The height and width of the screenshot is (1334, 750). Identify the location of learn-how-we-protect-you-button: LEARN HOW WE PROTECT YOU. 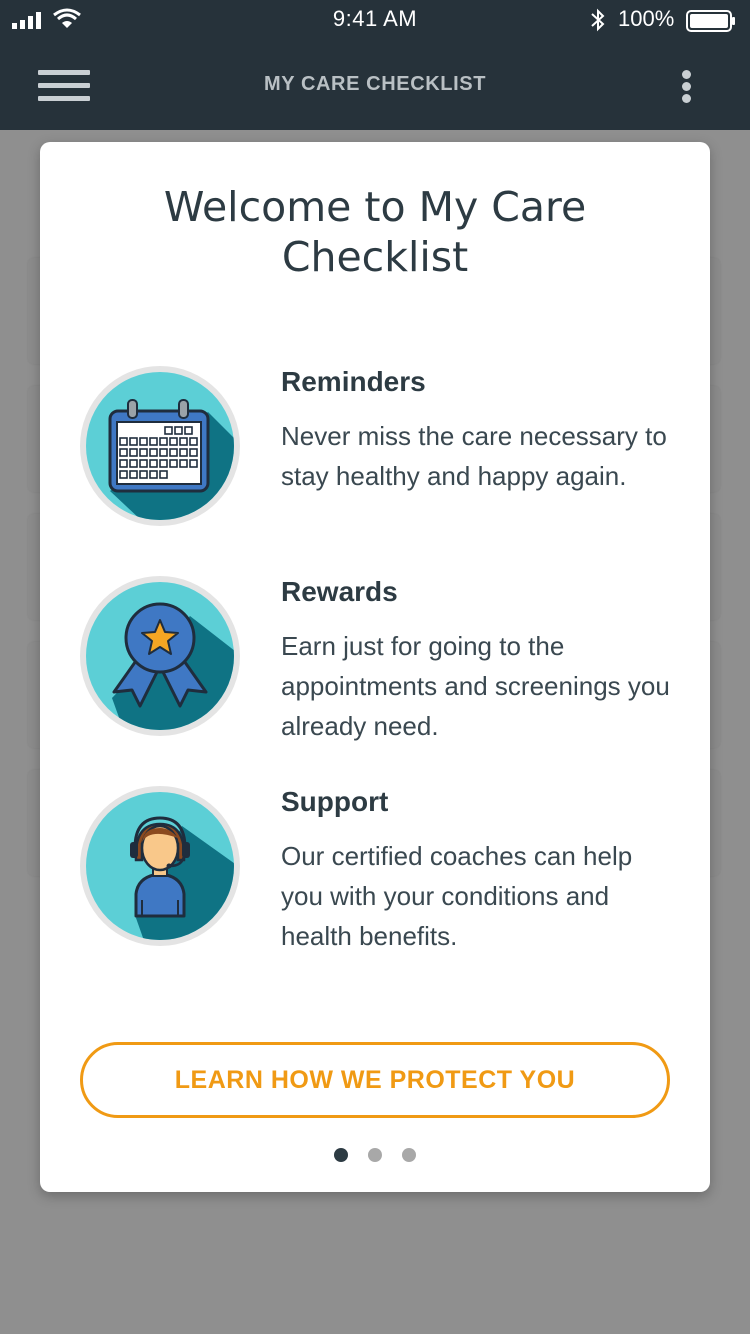
(375, 1080).